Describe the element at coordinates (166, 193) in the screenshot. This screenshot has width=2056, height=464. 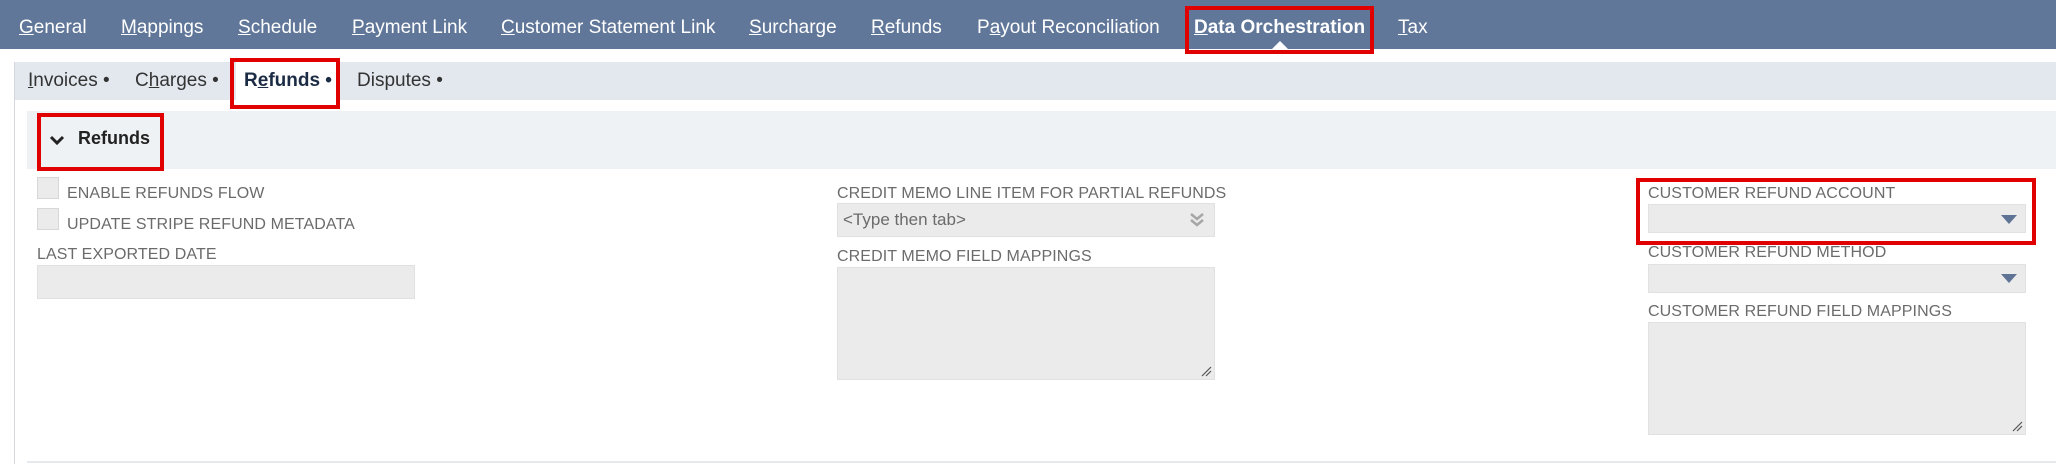
I see `enable-refunds-flow-label: ENABLE REFUNDS FLOW` at that location.